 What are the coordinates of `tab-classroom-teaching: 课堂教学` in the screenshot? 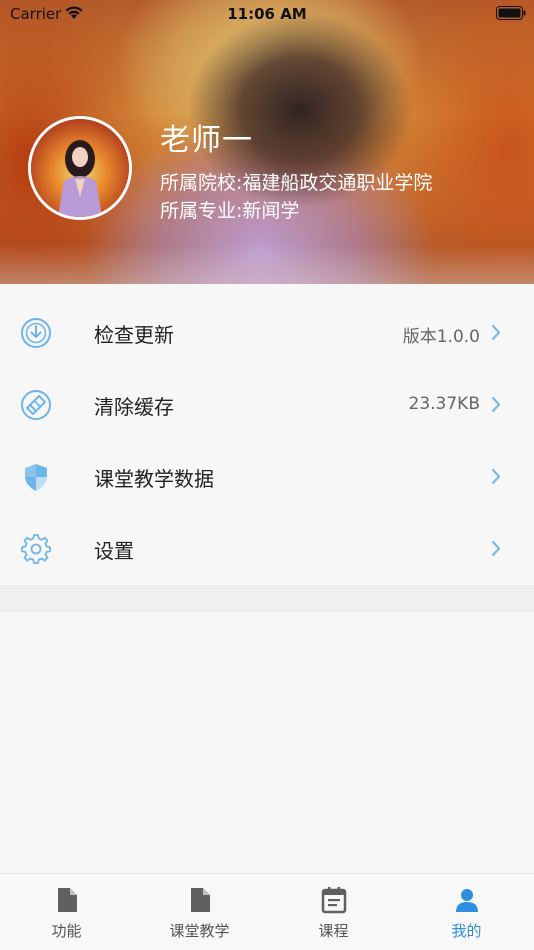 It's located at (199, 912).